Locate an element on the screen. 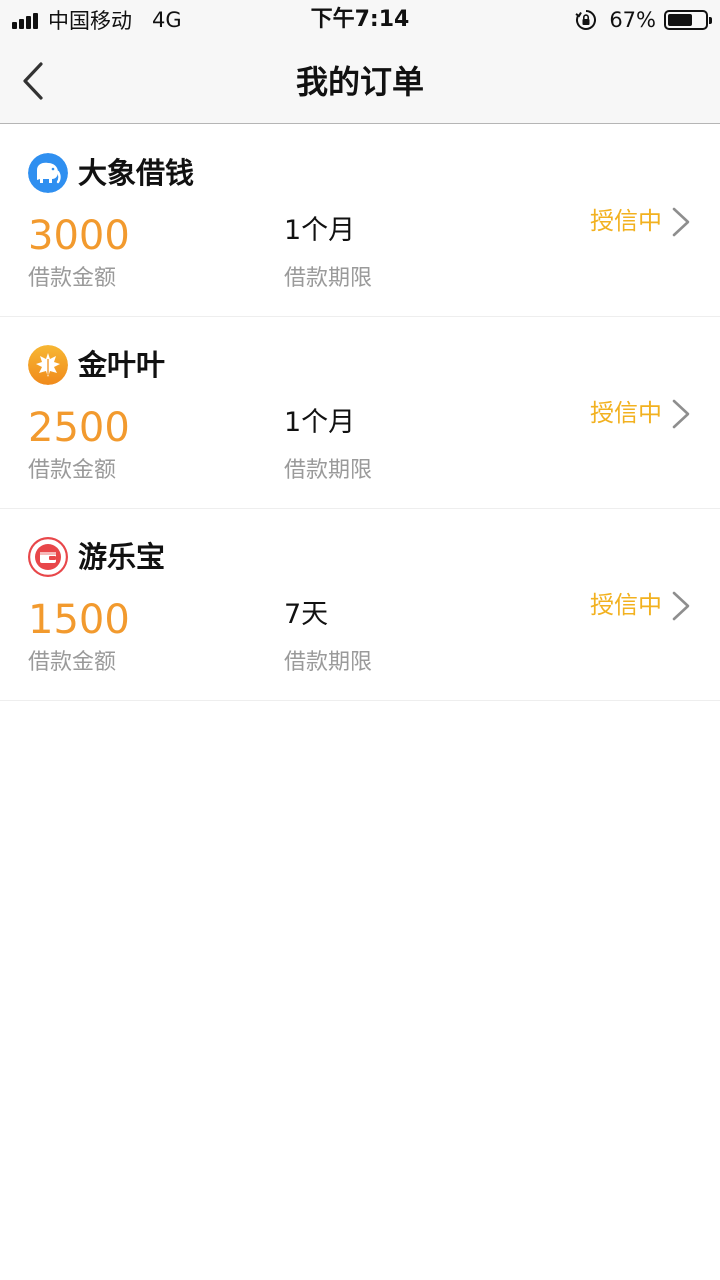  page-title: 我的订单 is located at coordinates (359, 82).